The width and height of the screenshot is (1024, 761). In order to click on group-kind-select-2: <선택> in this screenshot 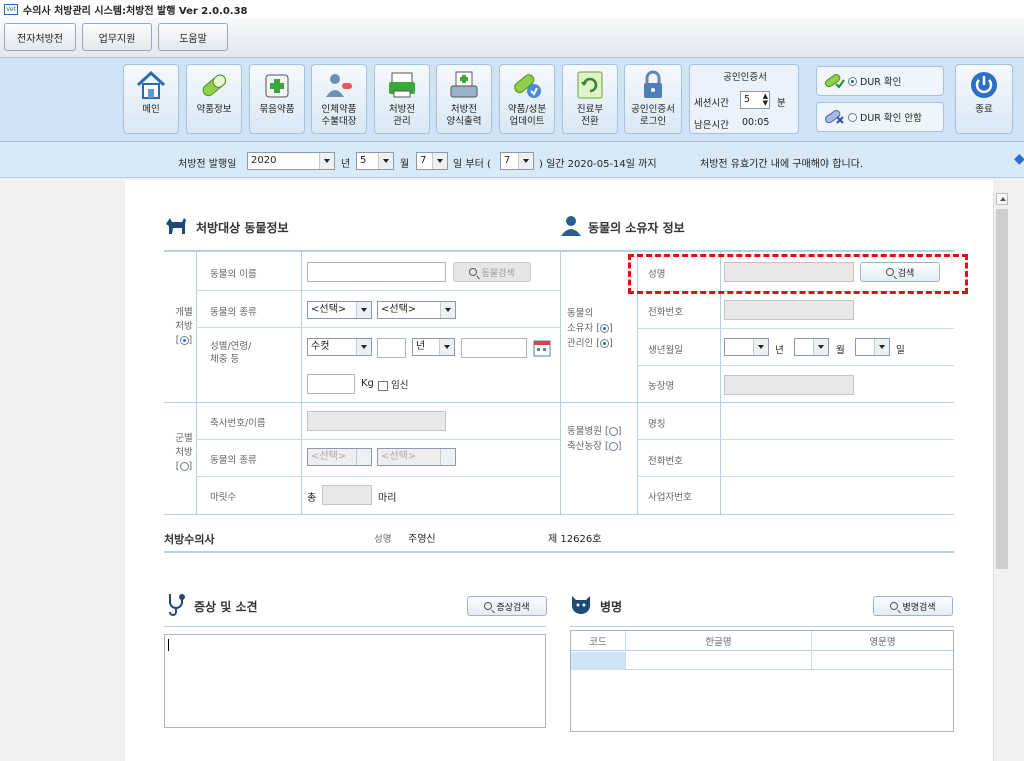, I will do `click(416, 457)`.